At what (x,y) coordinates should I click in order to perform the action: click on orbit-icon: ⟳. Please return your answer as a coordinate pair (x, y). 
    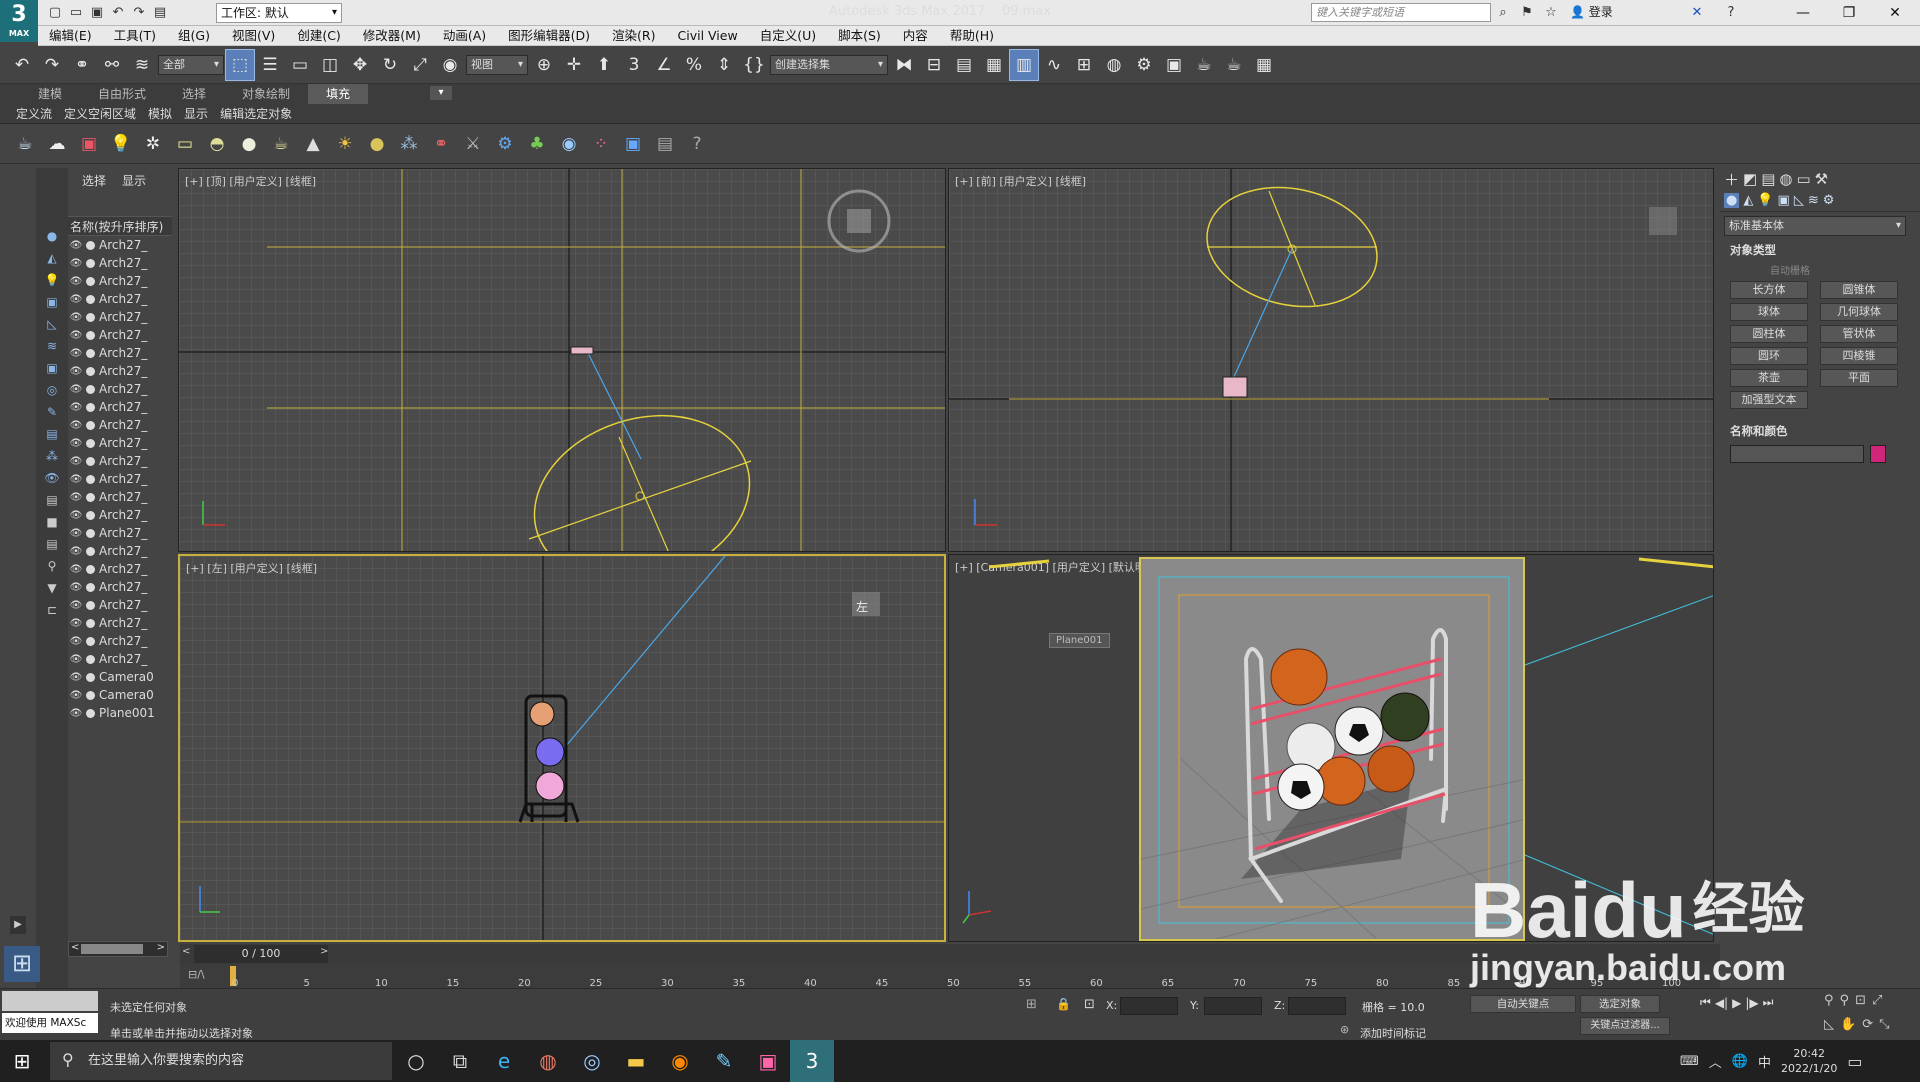
    Looking at the image, I should click on (1867, 1024).